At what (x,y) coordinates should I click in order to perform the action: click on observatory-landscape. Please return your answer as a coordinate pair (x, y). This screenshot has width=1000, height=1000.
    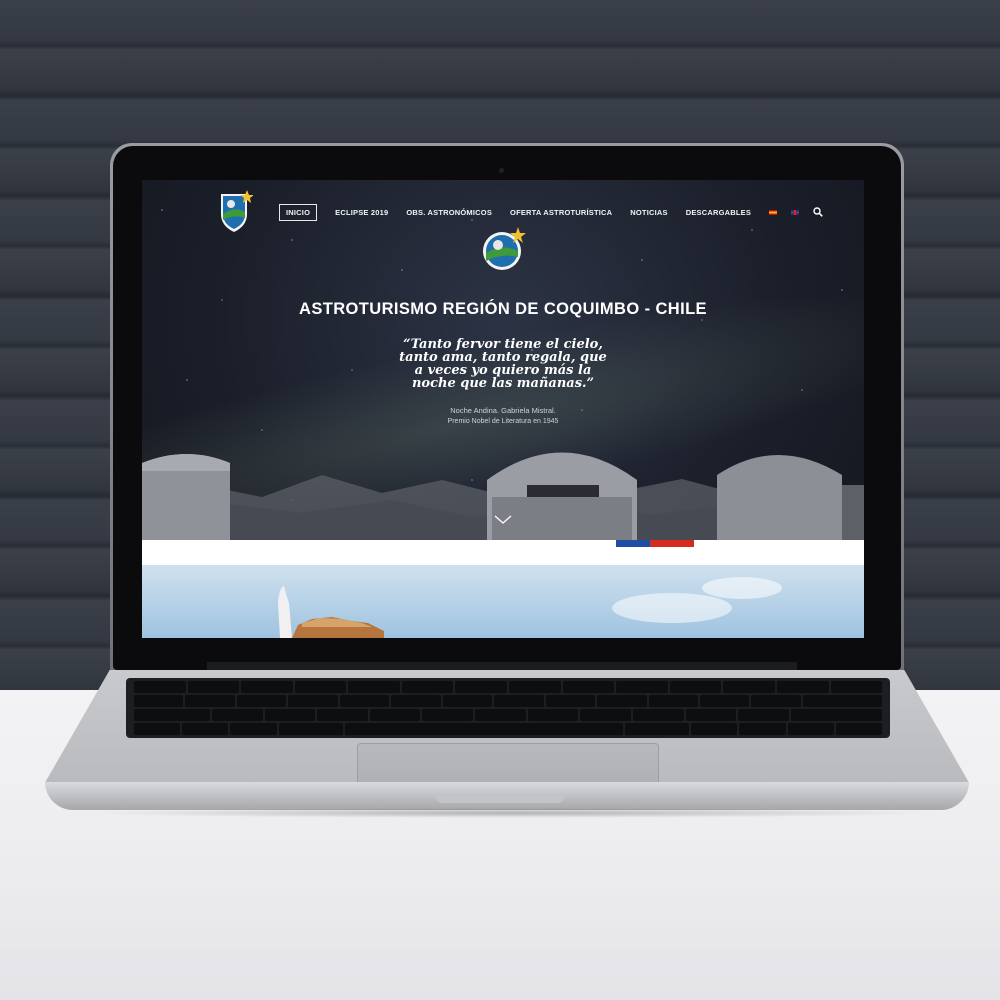
    Looking at the image, I should click on (503, 496).